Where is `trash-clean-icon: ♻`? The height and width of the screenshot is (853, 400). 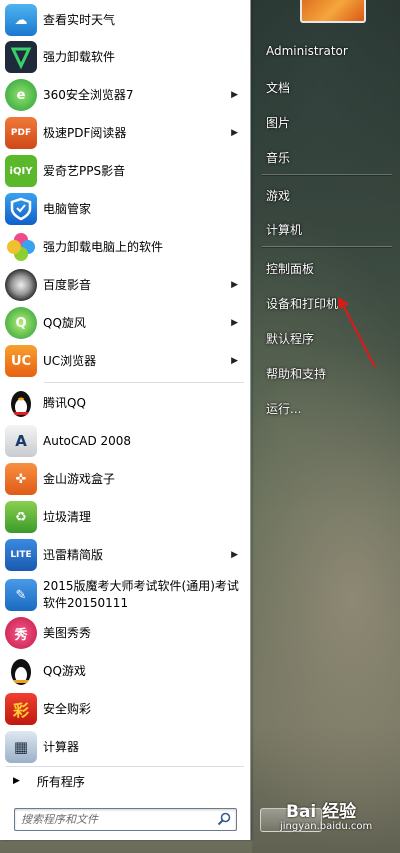
trash-clean-icon: ♻ is located at coordinates (21, 517).